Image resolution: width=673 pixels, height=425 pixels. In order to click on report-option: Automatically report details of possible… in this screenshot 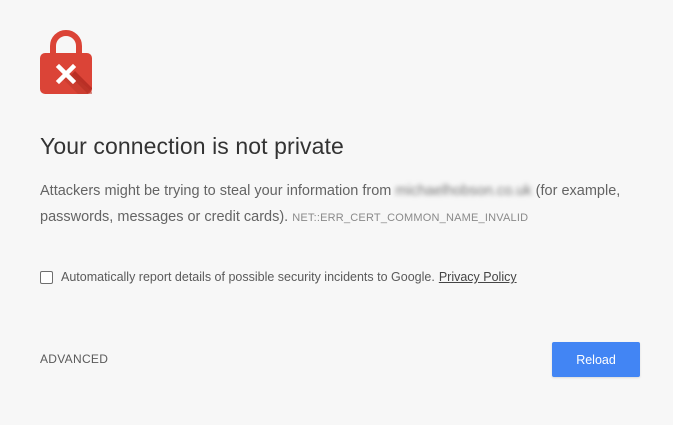, I will do `click(278, 277)`.